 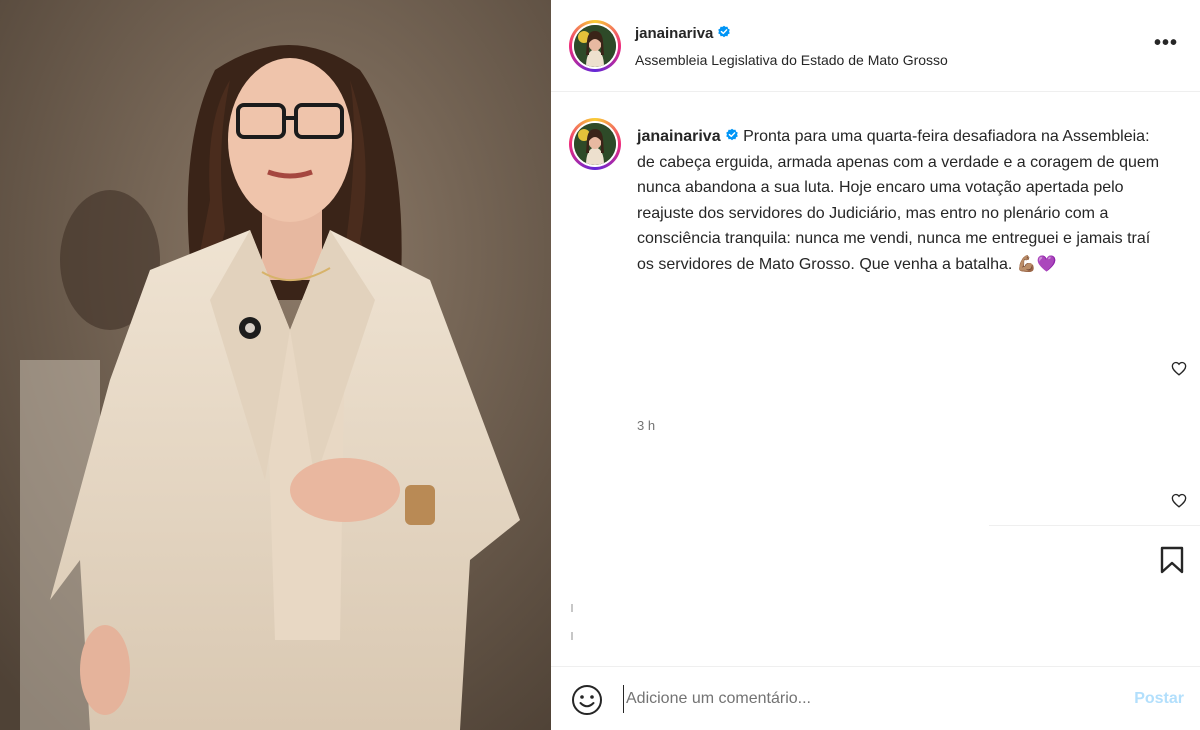 I want to click on post-username: janainariva, so click(x=674, y=33).